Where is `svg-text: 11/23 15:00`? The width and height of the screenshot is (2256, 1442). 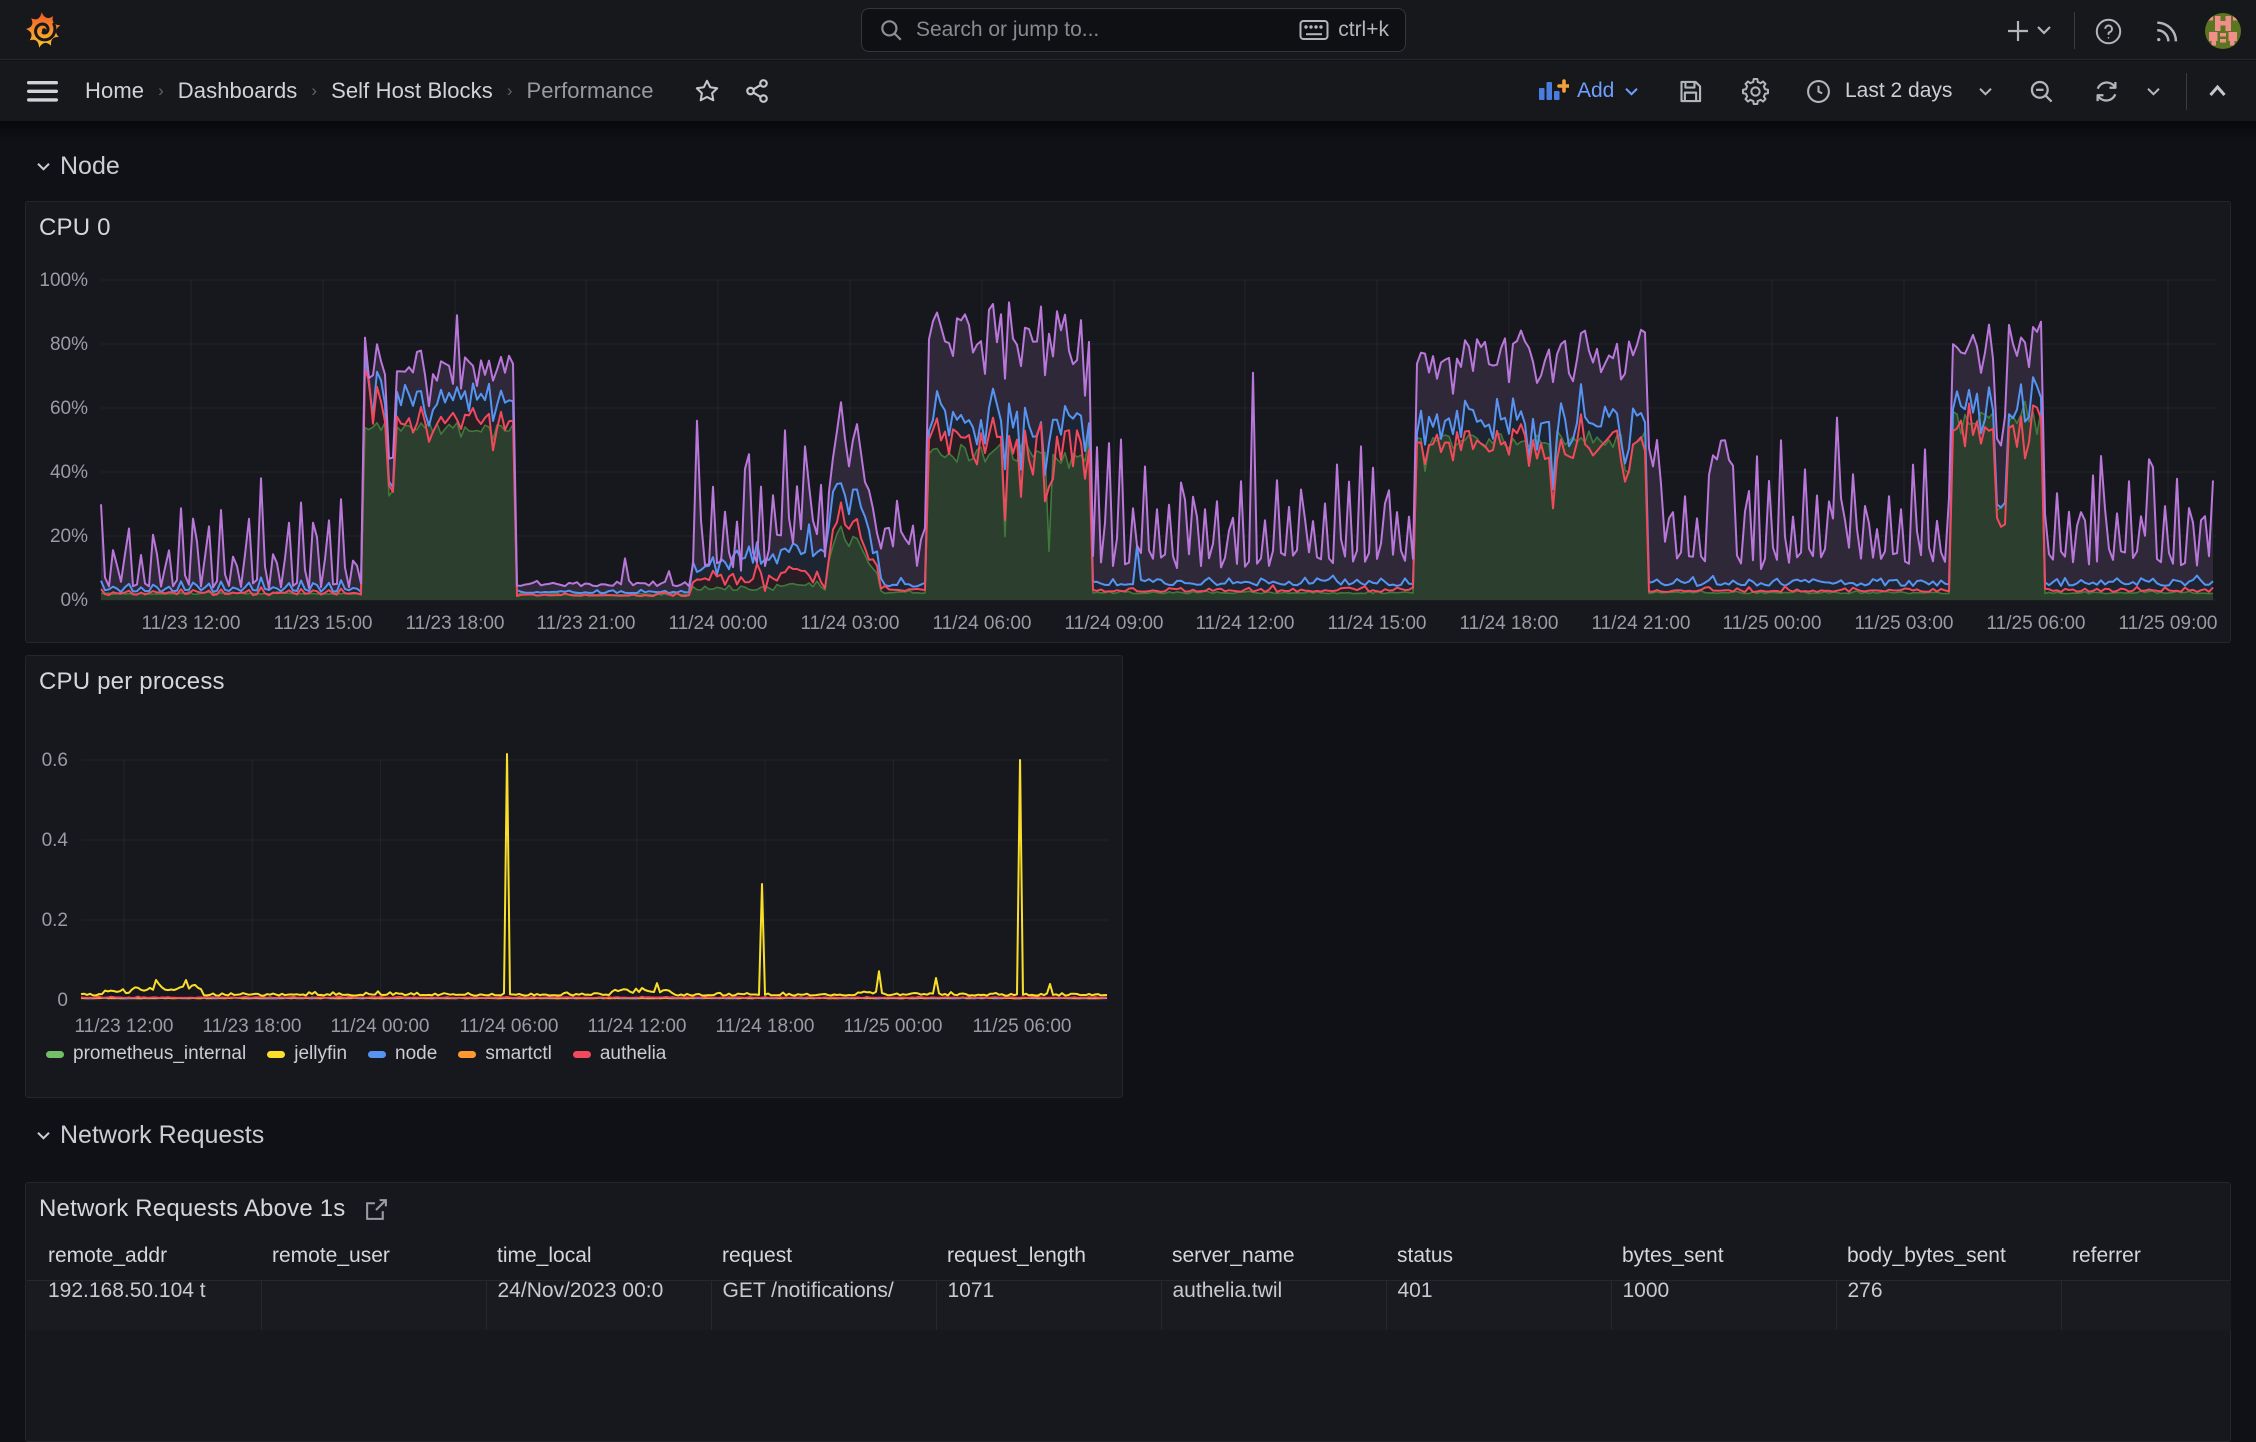
svg-text: 11/23 15:00 is located at coordinates (323, 623).